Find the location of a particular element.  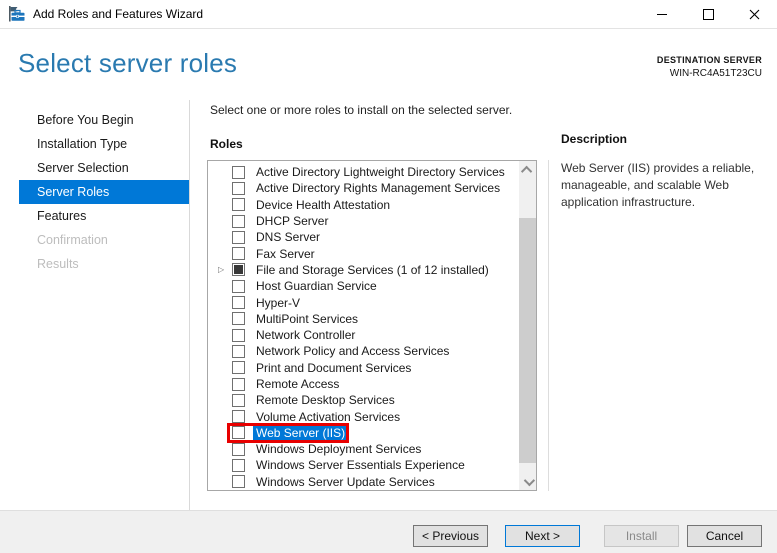

role-row-fax-server: Fax Server is located at coordinates (363, 253).